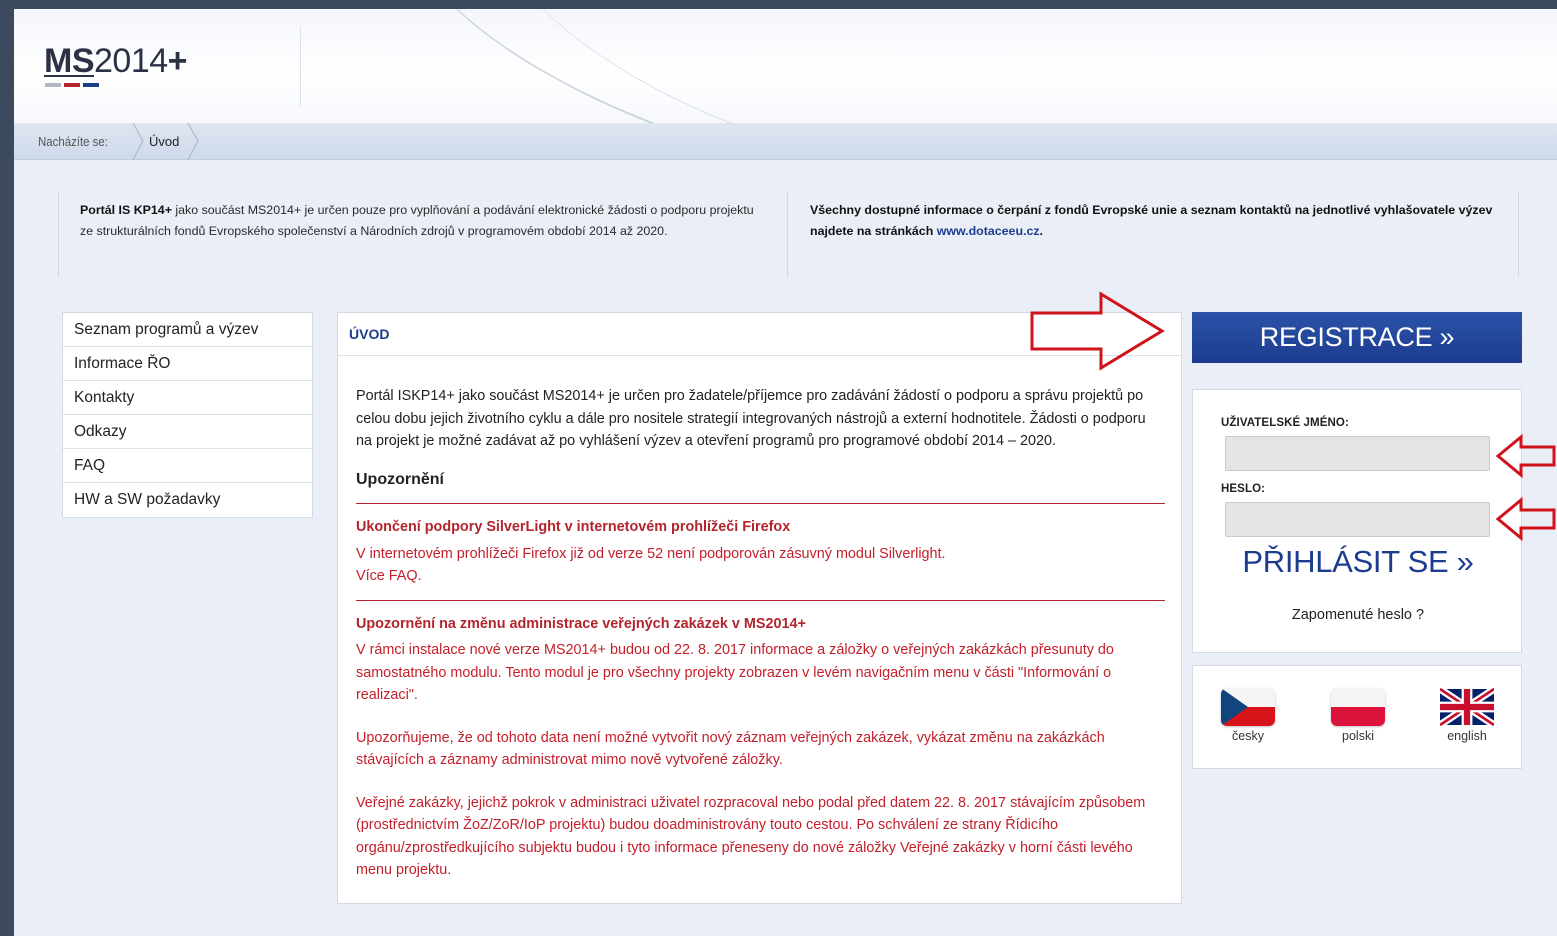 The width and height of the screenshot is (1557, 936). I want to click on forgot-password-link: Zapomenuté heslo ?, so click(1358, 615).